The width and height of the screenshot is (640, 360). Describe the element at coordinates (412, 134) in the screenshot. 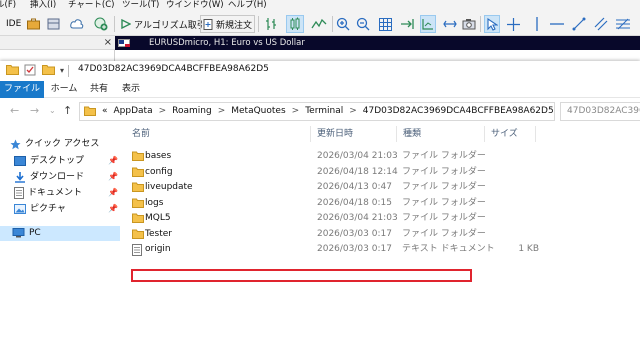

I see `column-header-type: 種類` at that location.